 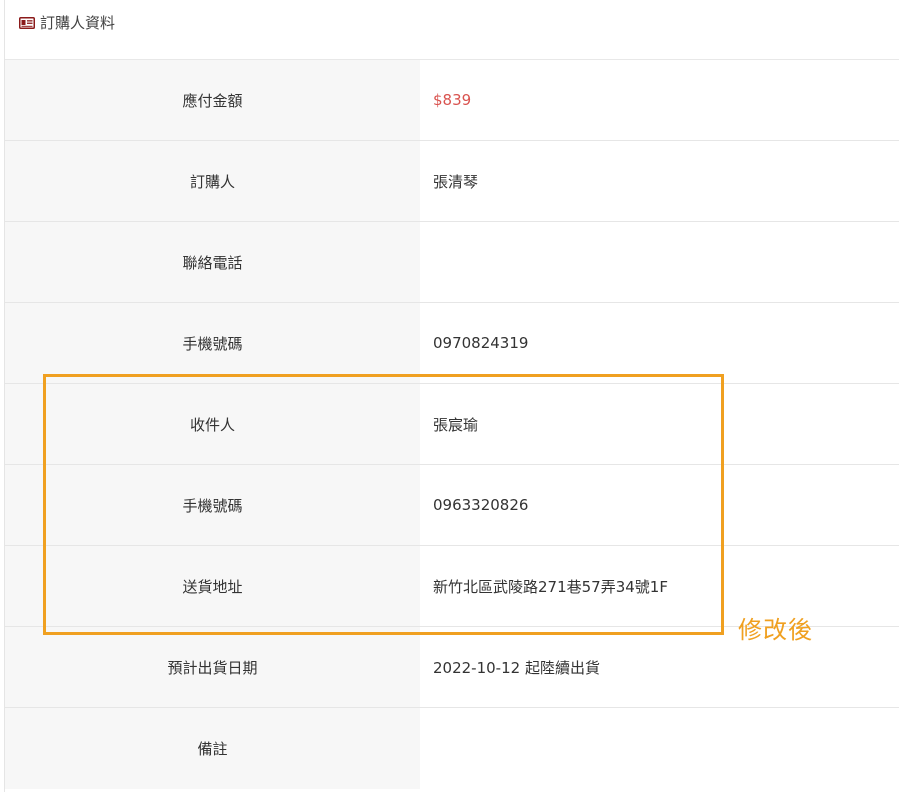 I want to click on row-label: 預計出貨日期, so click(x=212, y=667).